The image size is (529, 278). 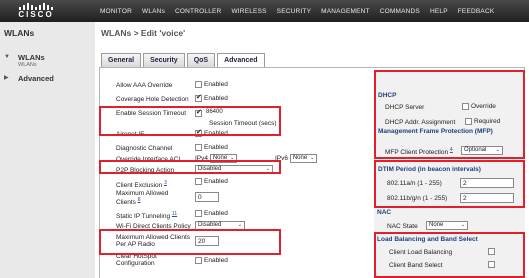 What do you see at coordinates (198, 260) in the screenshot?
I see `clear-hotspot-checkbox` at bounding box center [198, 260].